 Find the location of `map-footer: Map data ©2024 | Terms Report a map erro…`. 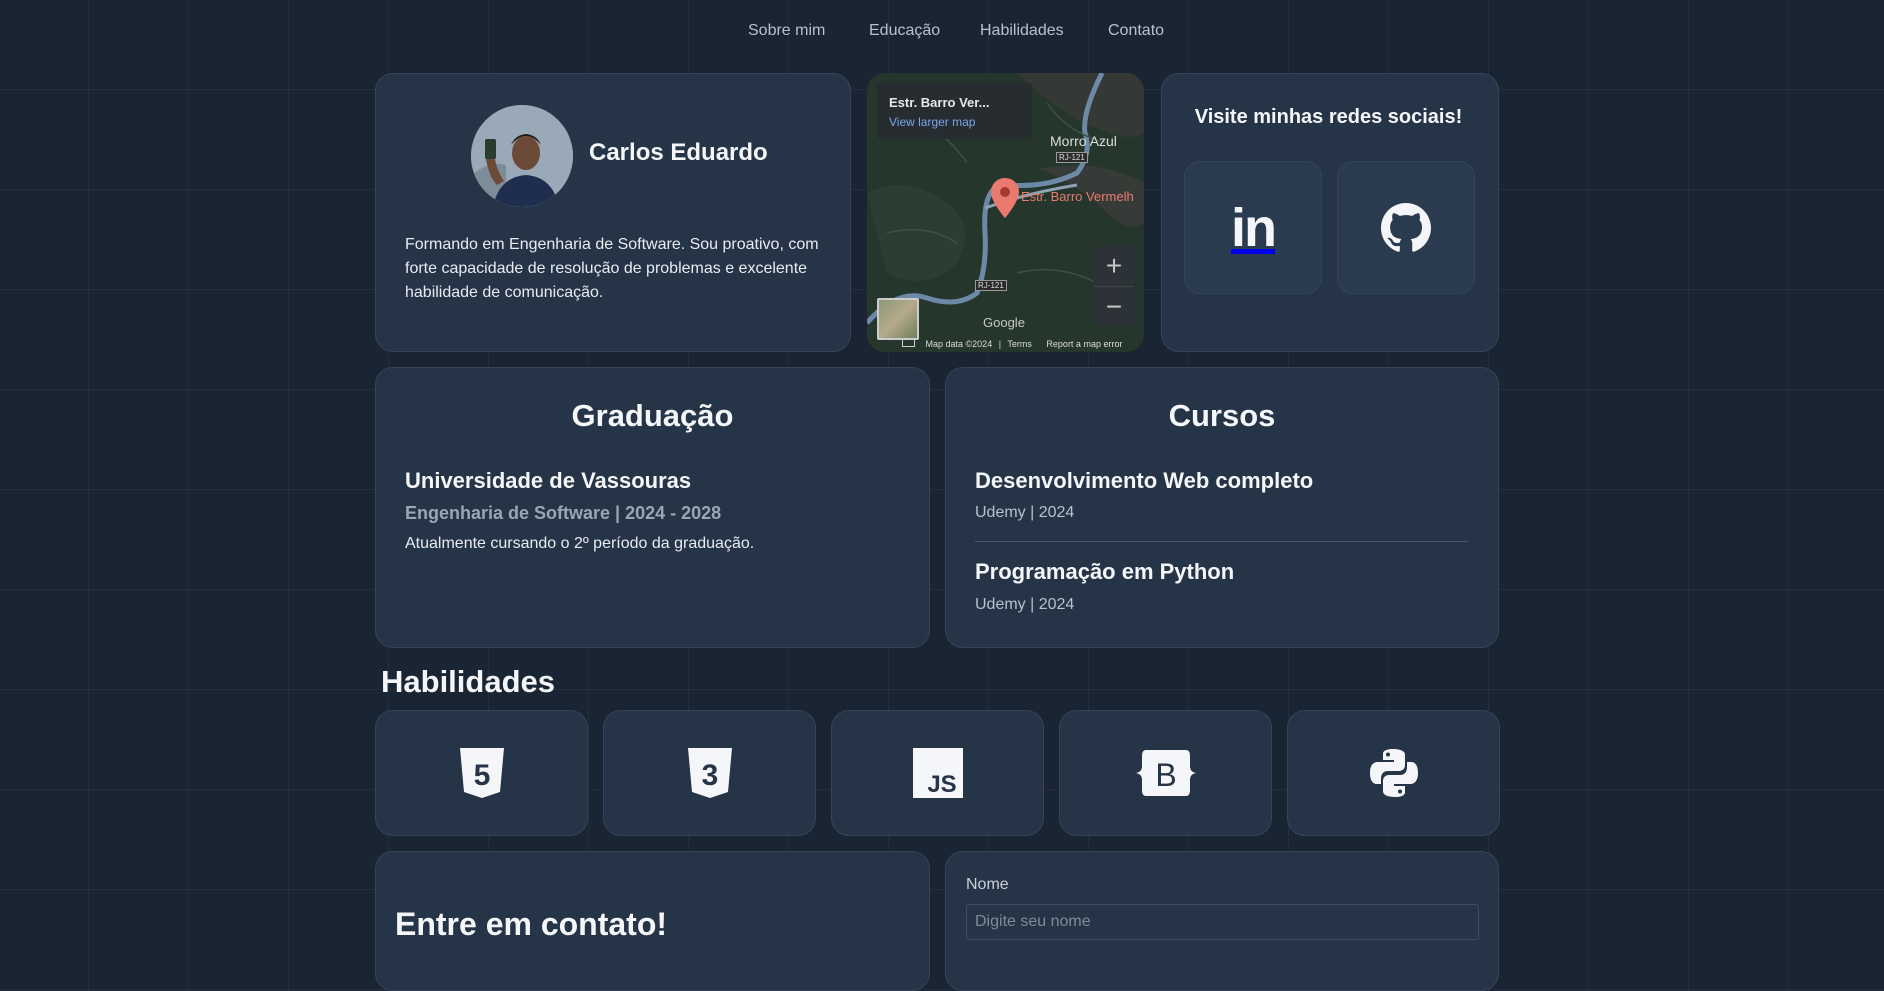

map-footer: Map data ©2024 | Terms Report a map erro… is located at coordinates (1012, 343).